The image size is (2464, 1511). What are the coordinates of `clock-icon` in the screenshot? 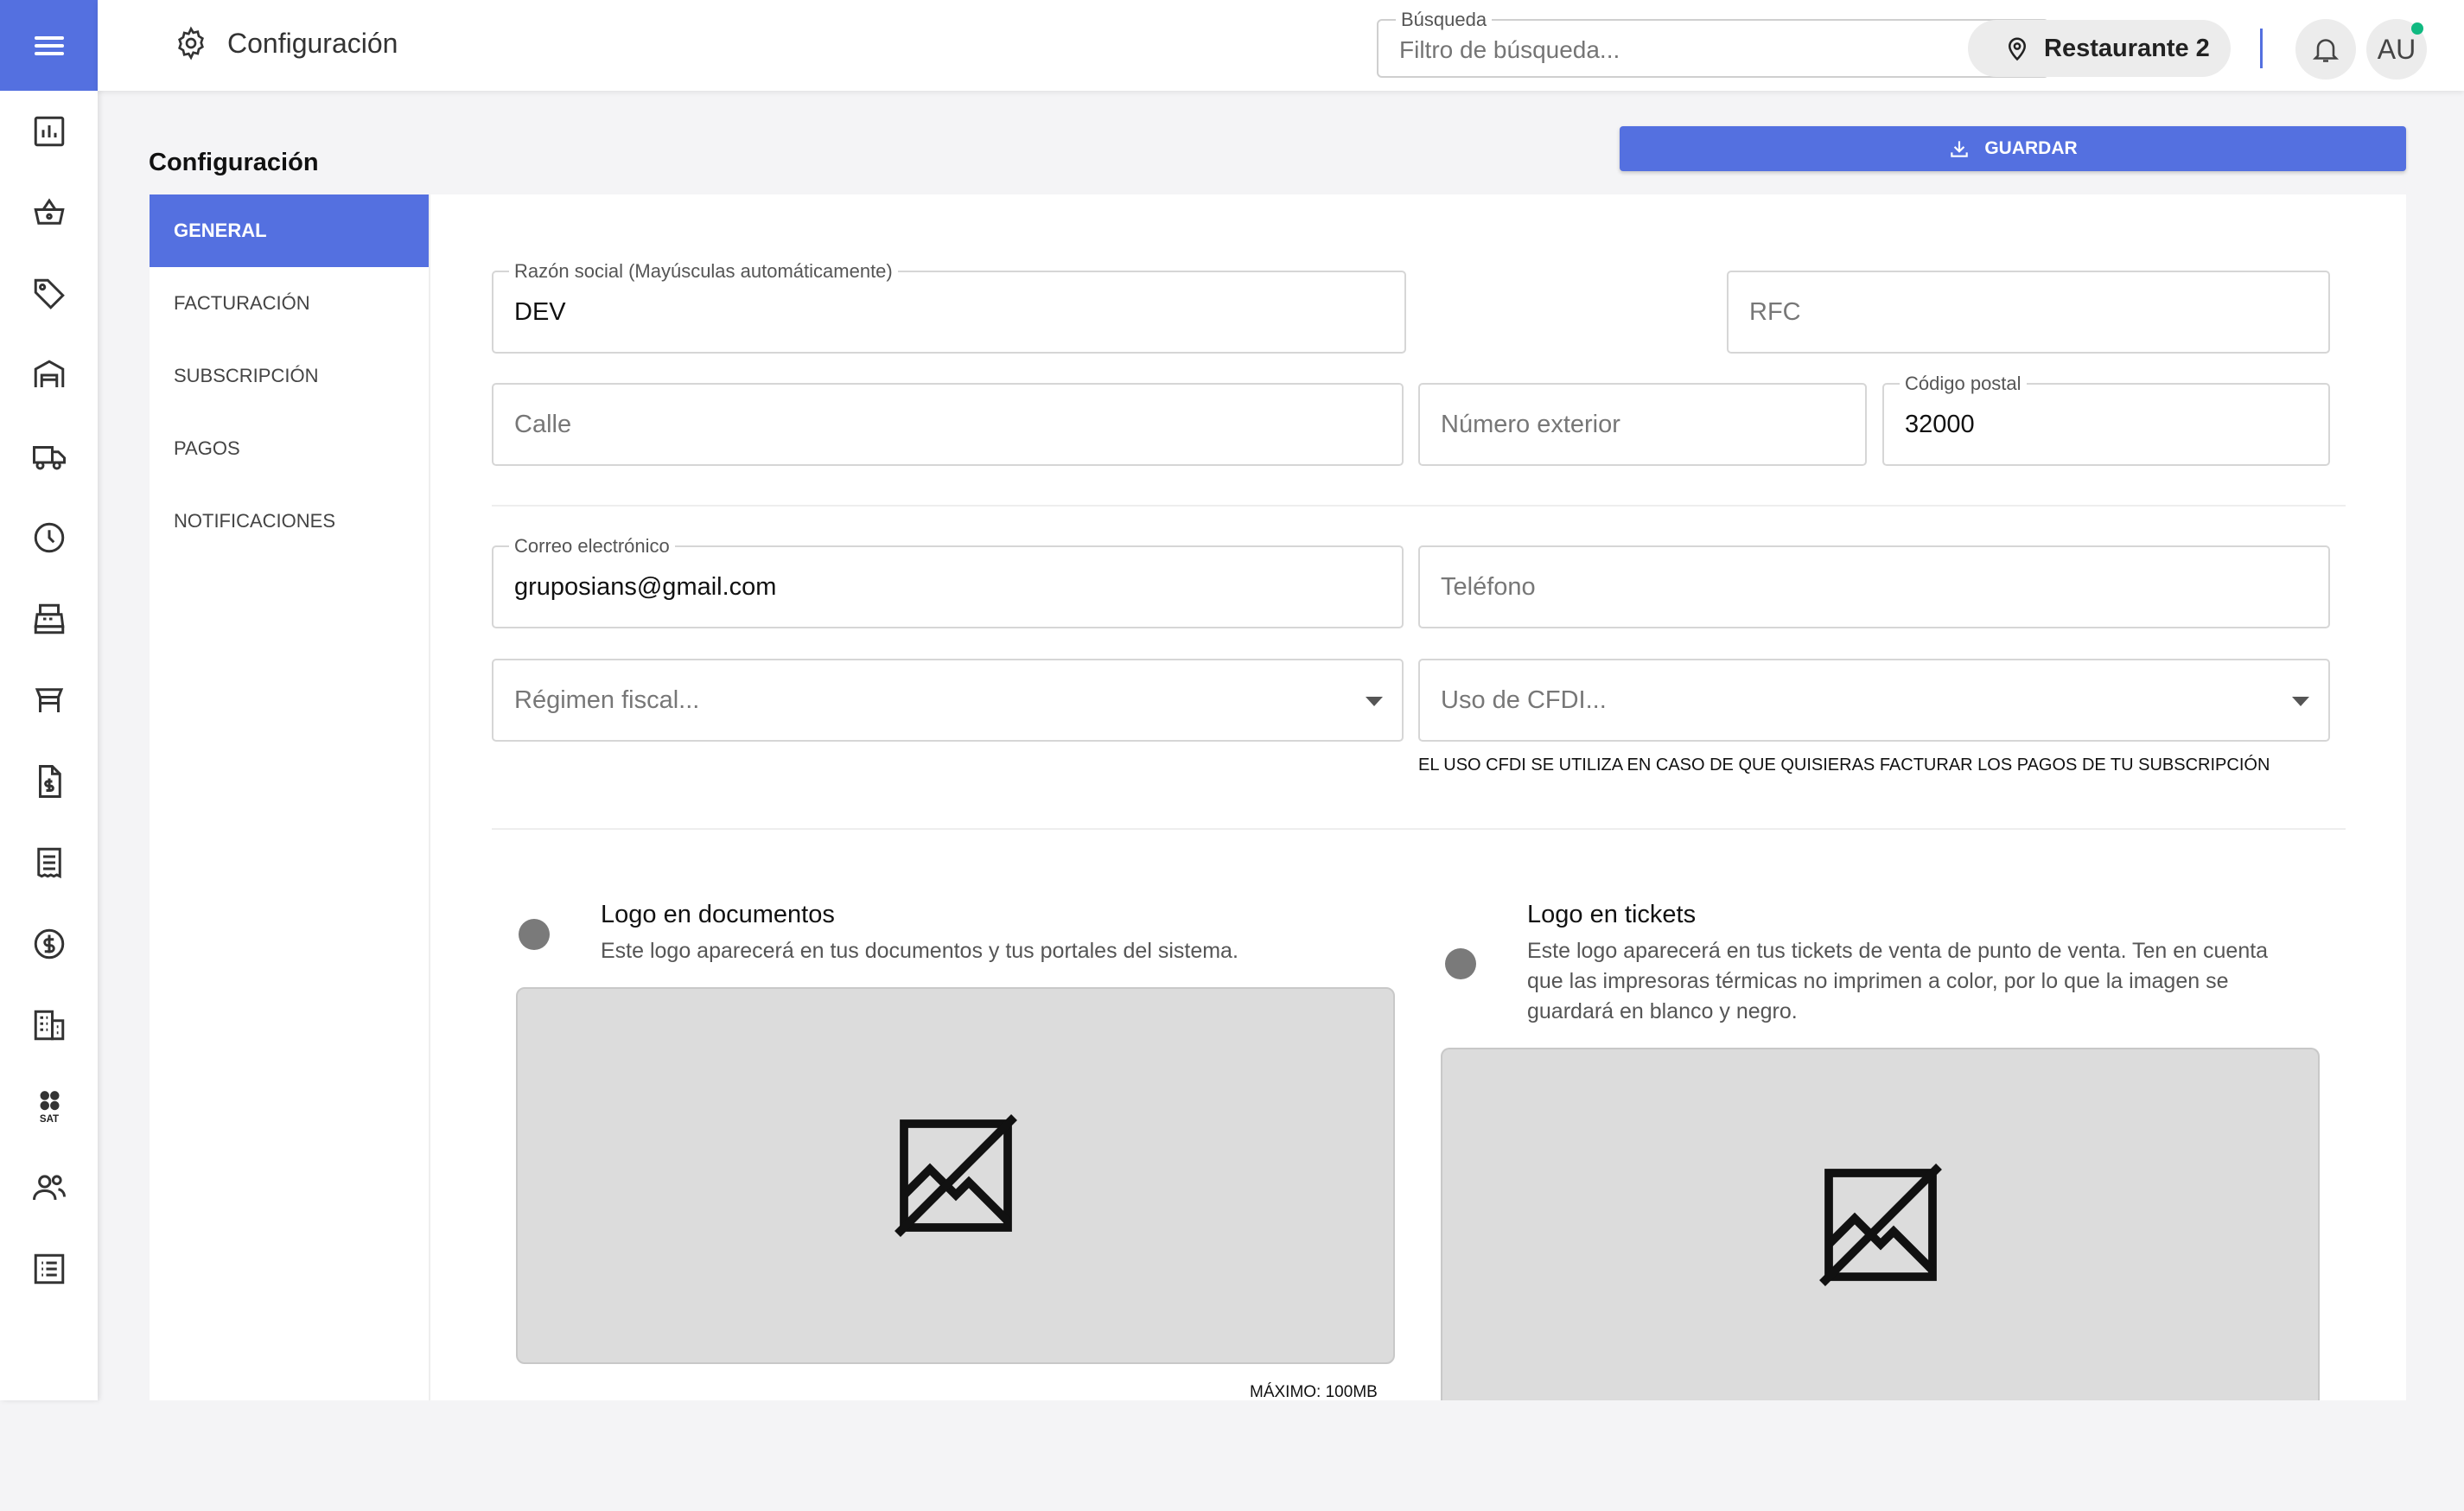 It's located at (49, 537).